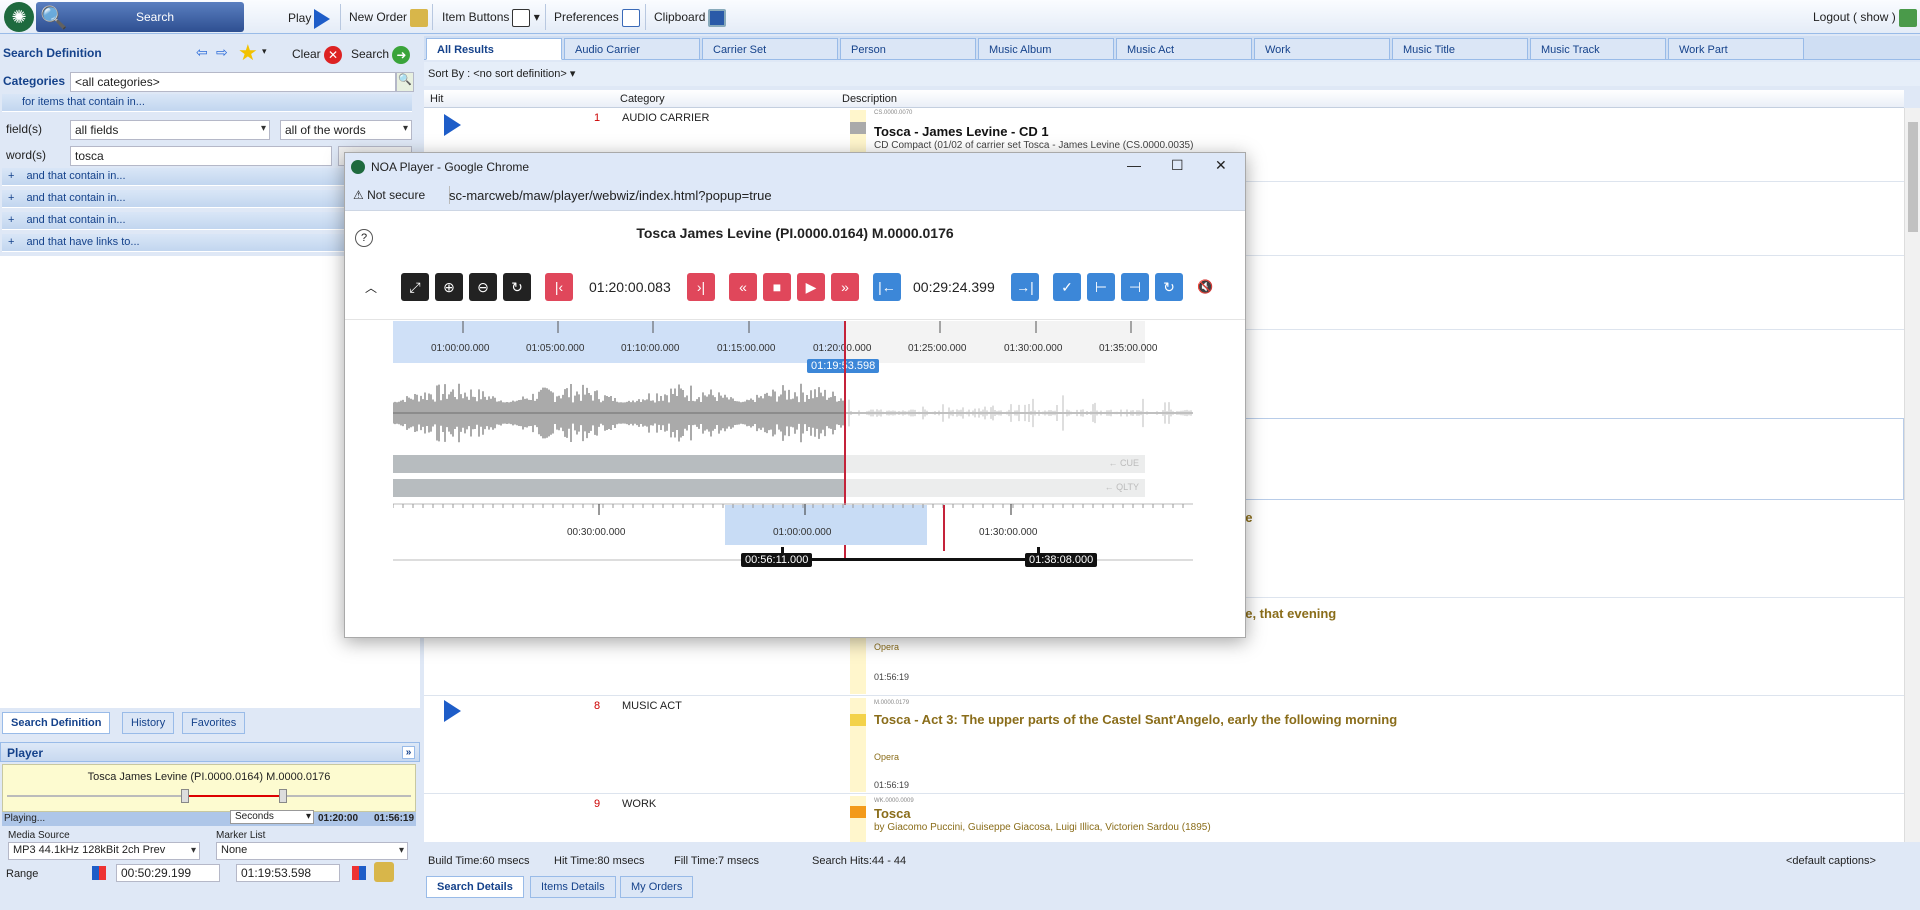 The image size is (1920, 910). Describe the element at coordinates (56, 723) in the screenshot. I see `tab-search-definition: Search Definition` at that location.